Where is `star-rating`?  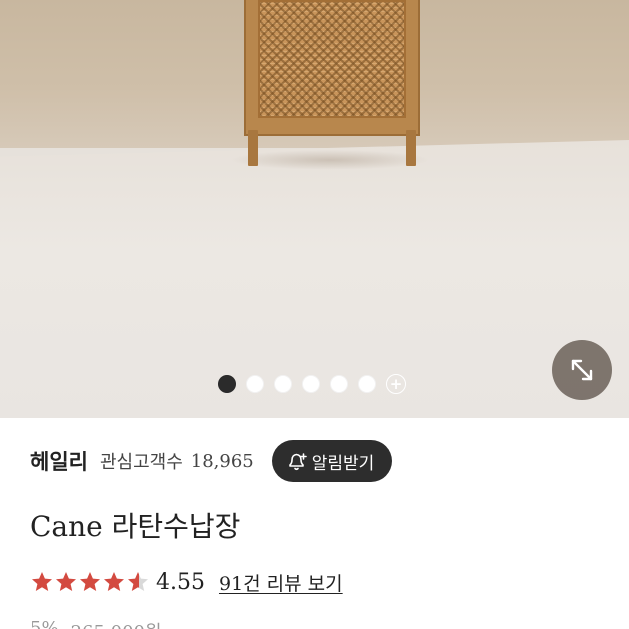
star-rating is located at coordinates (90, 582).